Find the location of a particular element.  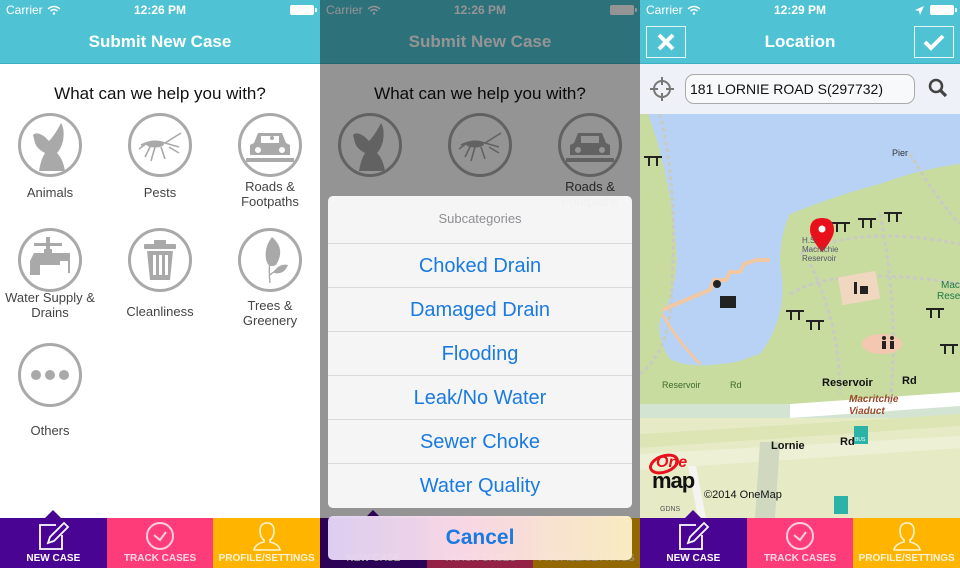

map-copyright: ©2014 OneMap is located at coordinates (743, 495).